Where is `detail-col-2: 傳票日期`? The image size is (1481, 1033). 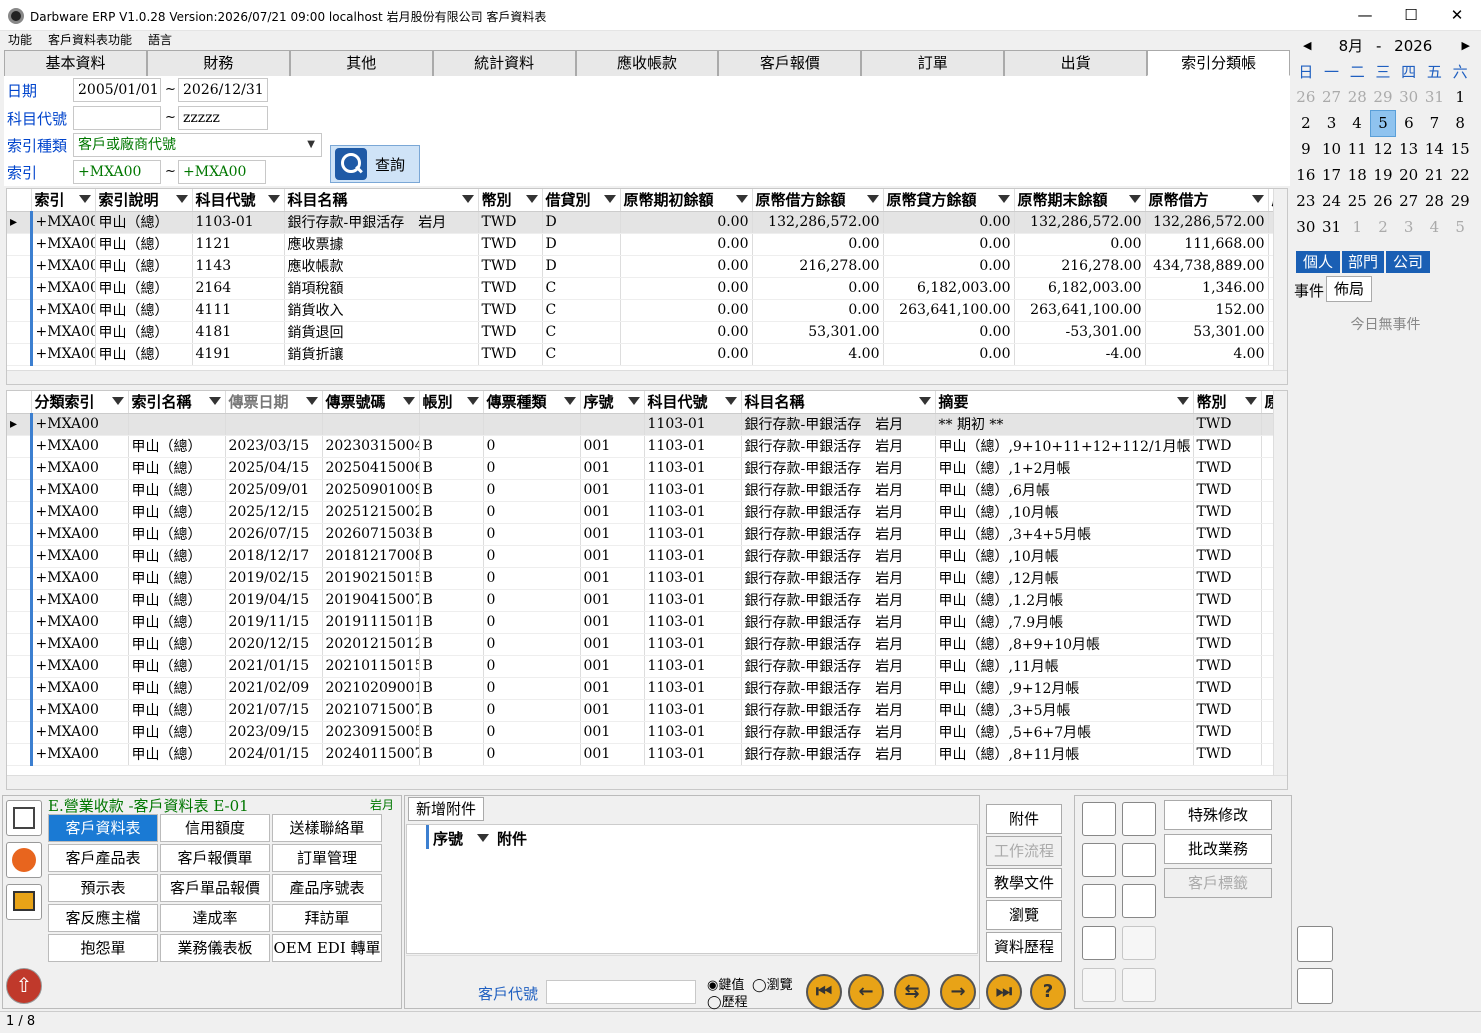
detail-col-2: 傳票日期 is located at coordinates (274, 402).